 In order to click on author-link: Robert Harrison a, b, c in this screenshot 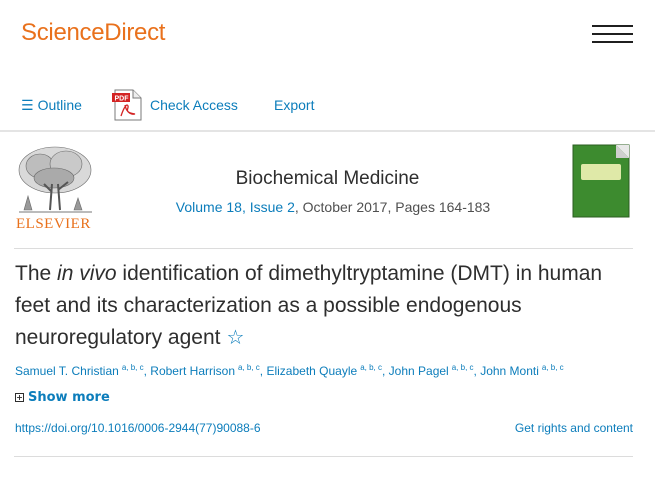, I will do `click(205, 370)`.